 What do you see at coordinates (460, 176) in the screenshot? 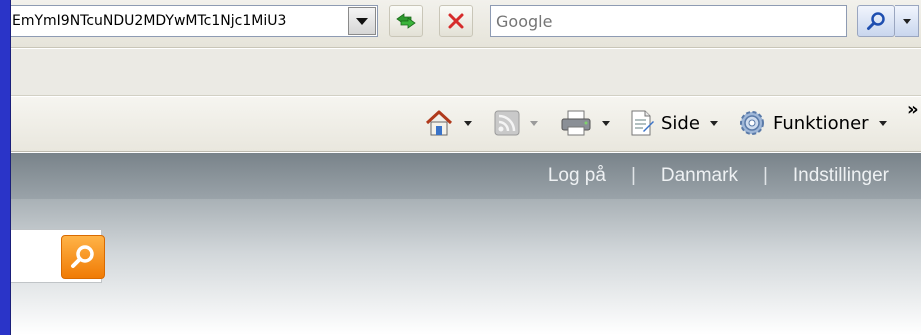
I see `site-header: Log på | Danmark | Indstillinger` at bounding box center [460, 176].